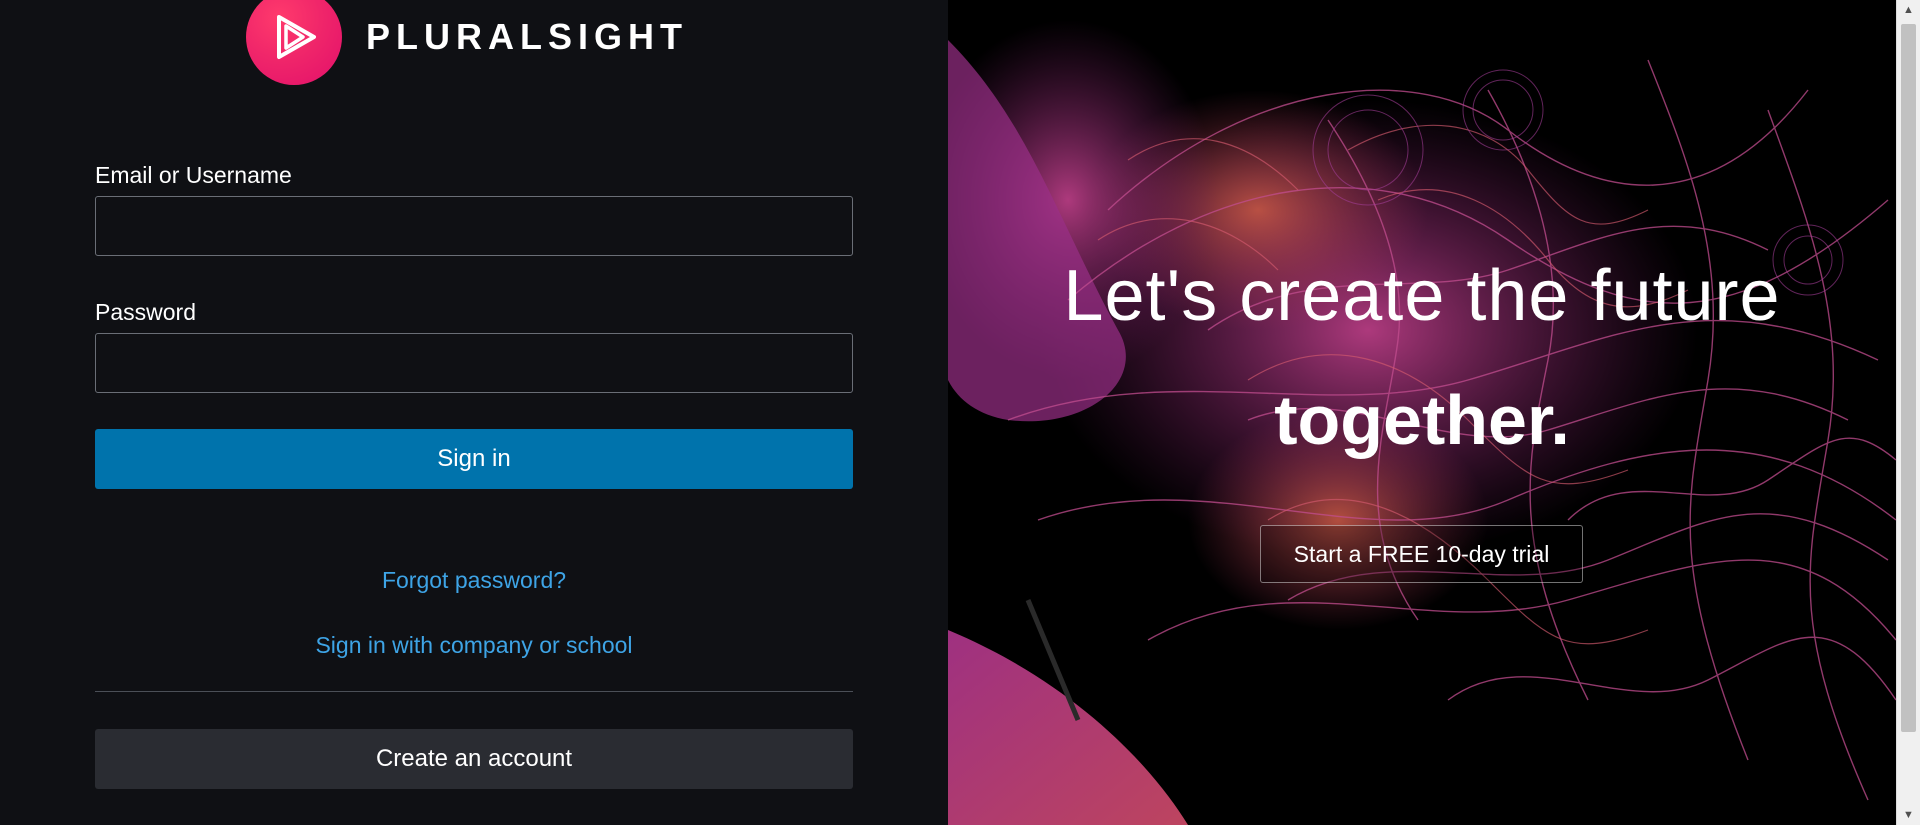 This screenshot has height=825, width=1920. I want to click on password-field, so click(474, 363).